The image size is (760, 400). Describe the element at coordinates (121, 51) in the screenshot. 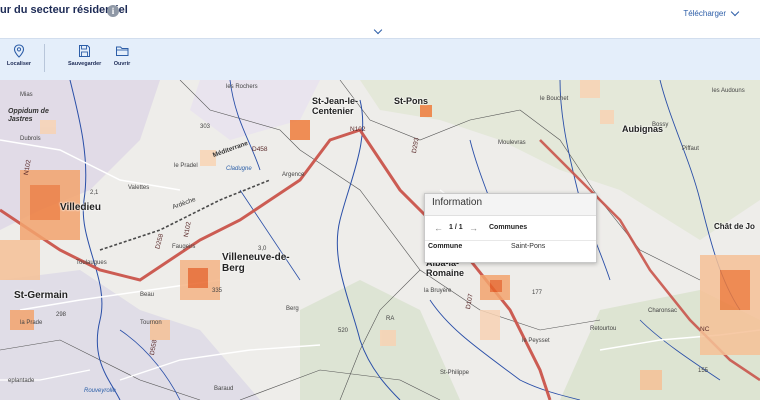

I see `folder-icon` at that location.